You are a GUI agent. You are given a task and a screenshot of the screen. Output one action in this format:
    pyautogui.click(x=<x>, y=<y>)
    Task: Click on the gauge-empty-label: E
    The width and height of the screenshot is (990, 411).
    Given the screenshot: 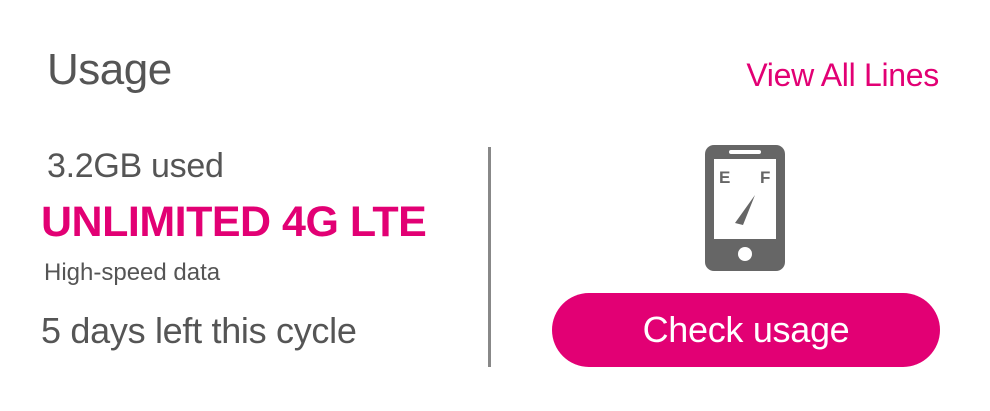 What is the action you would take?
    pyautogui.click(x=724, y=177)
    